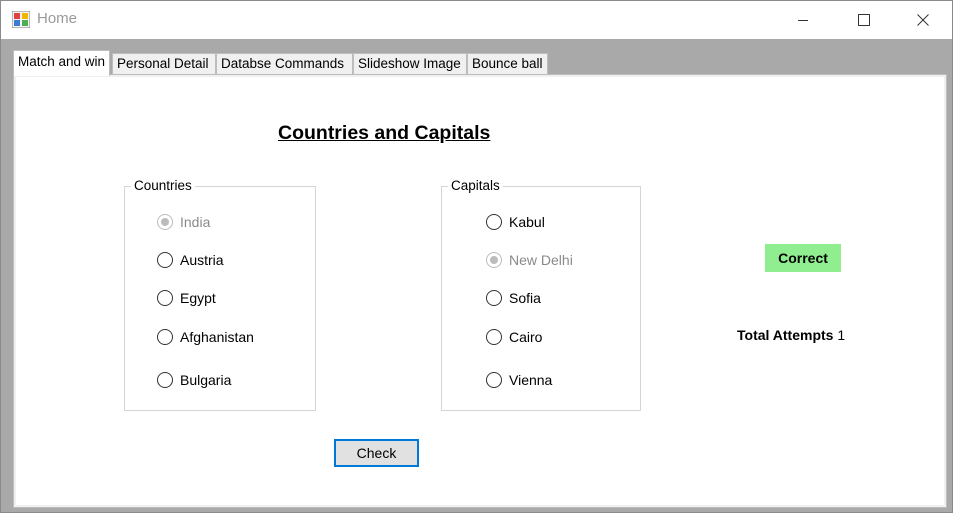 The height and width of the screenshot is (513, 953). I want to click on page-title: Countries and Capitals, so click(384, 133).